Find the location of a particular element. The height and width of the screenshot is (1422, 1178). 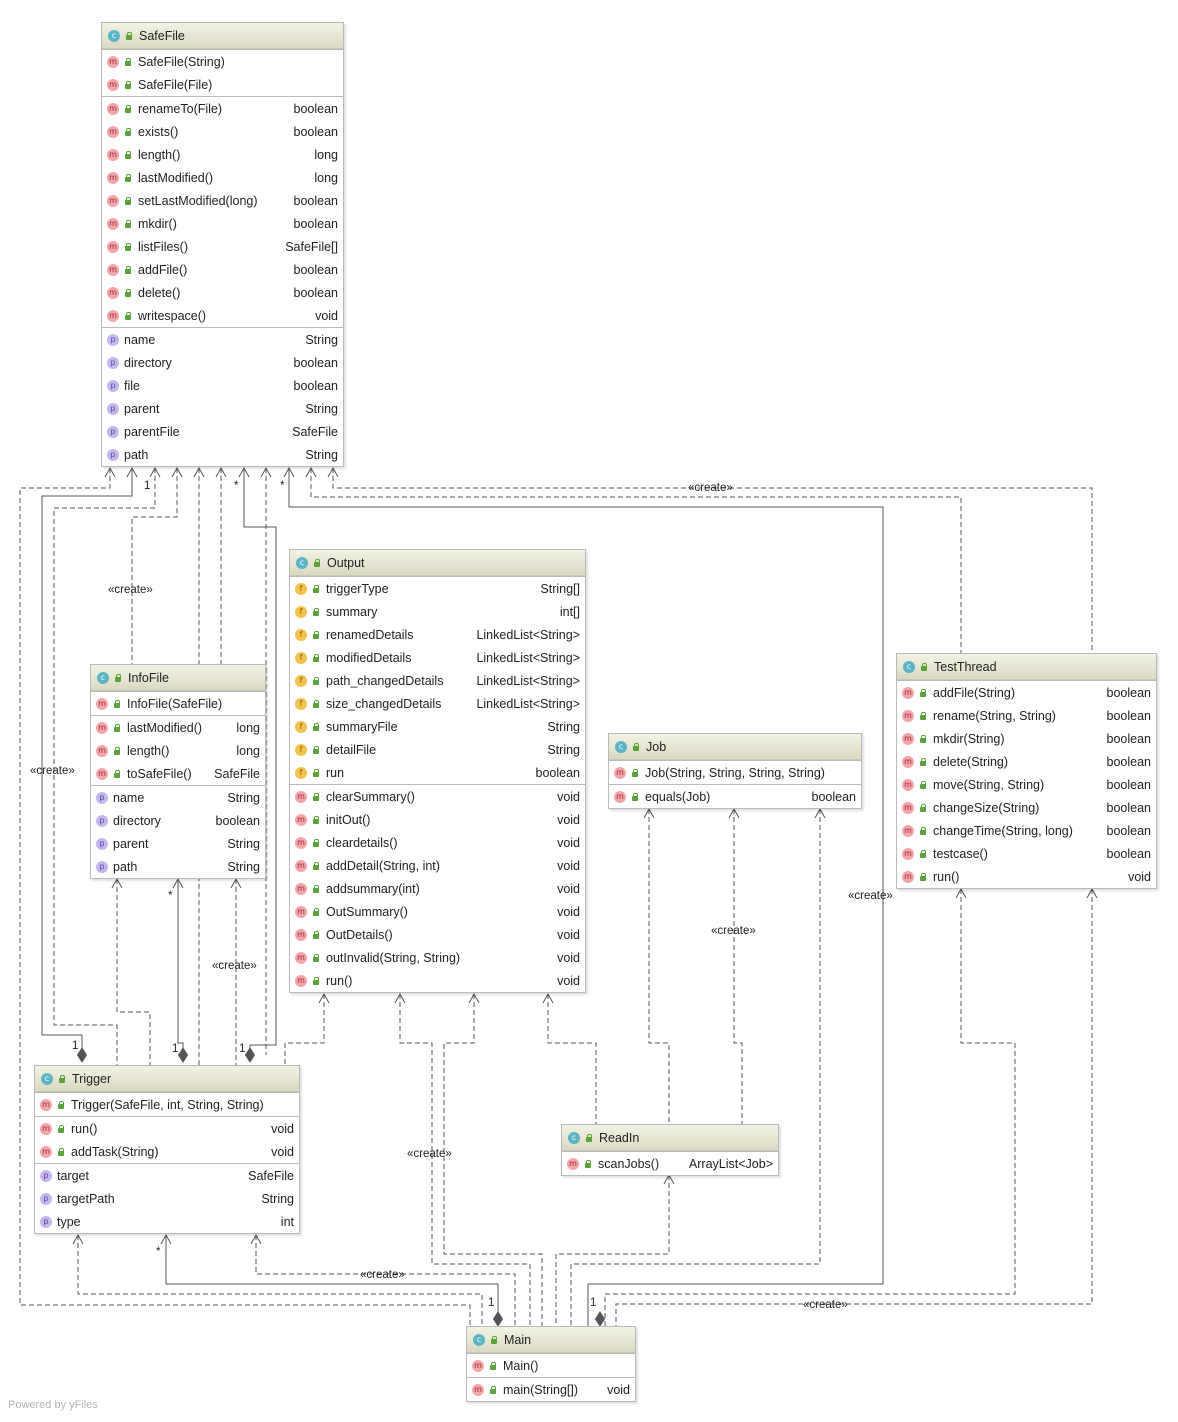

member-row: m SafeFile(String) is located at coordinates (222, 61).